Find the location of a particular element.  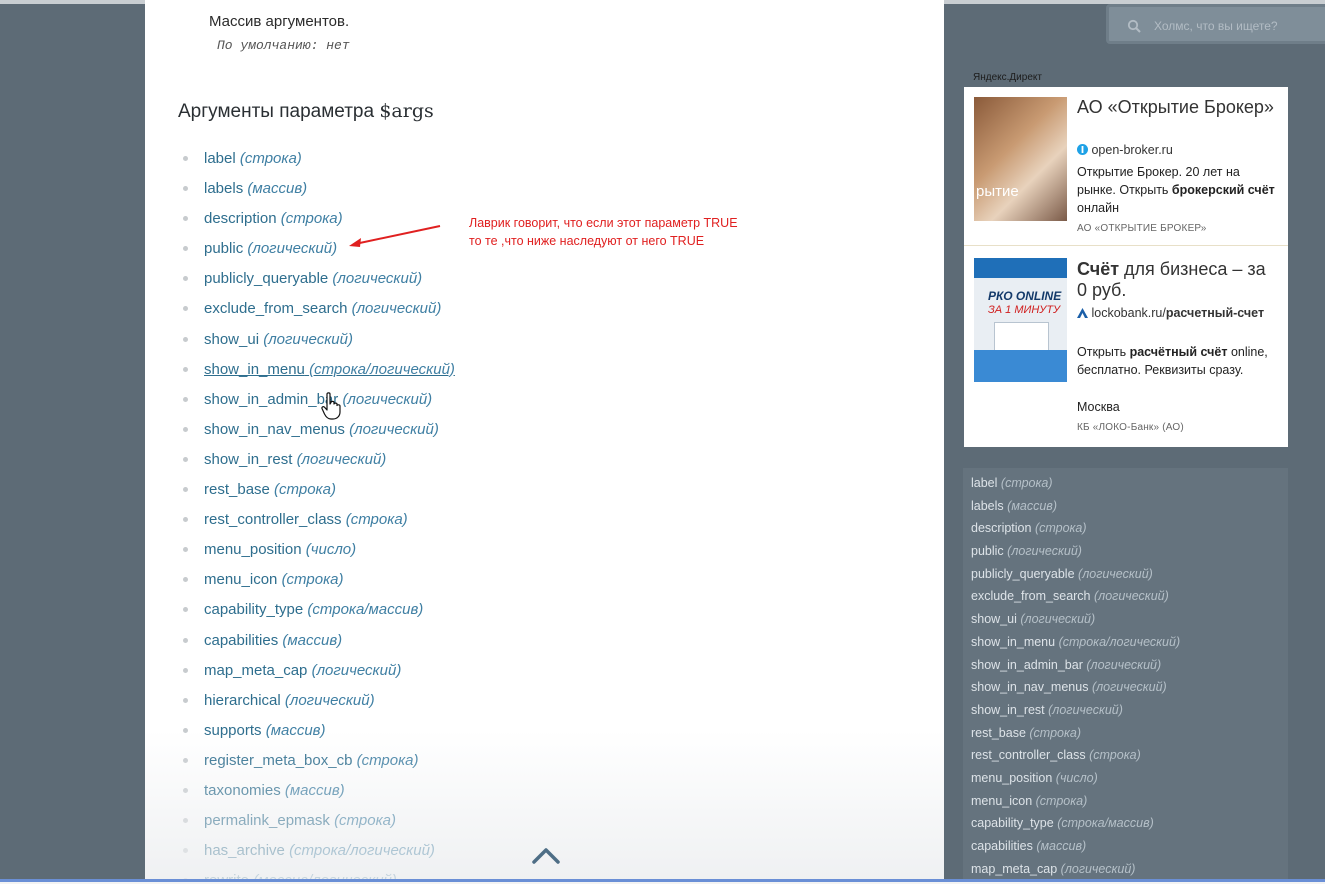

param-link: public (логический) is located at coordinates (270, 248).